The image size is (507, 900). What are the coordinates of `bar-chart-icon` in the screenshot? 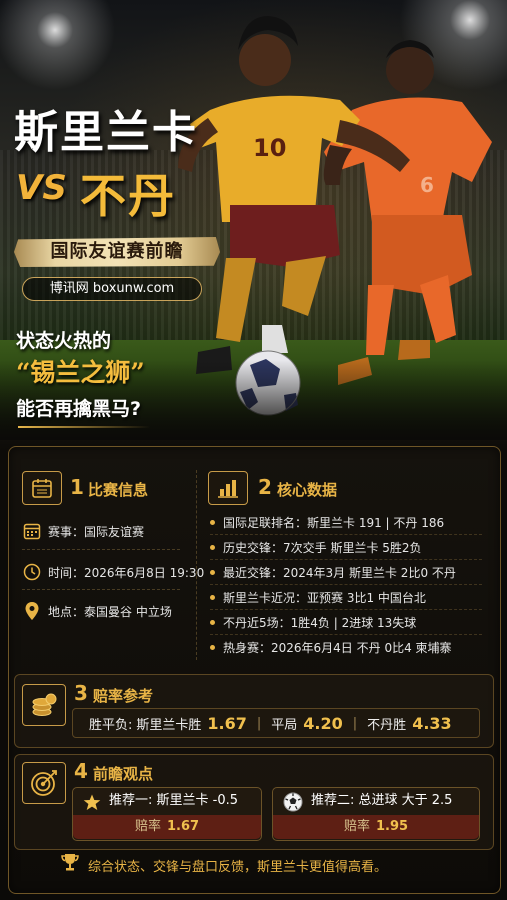 It's located at (228, 488).